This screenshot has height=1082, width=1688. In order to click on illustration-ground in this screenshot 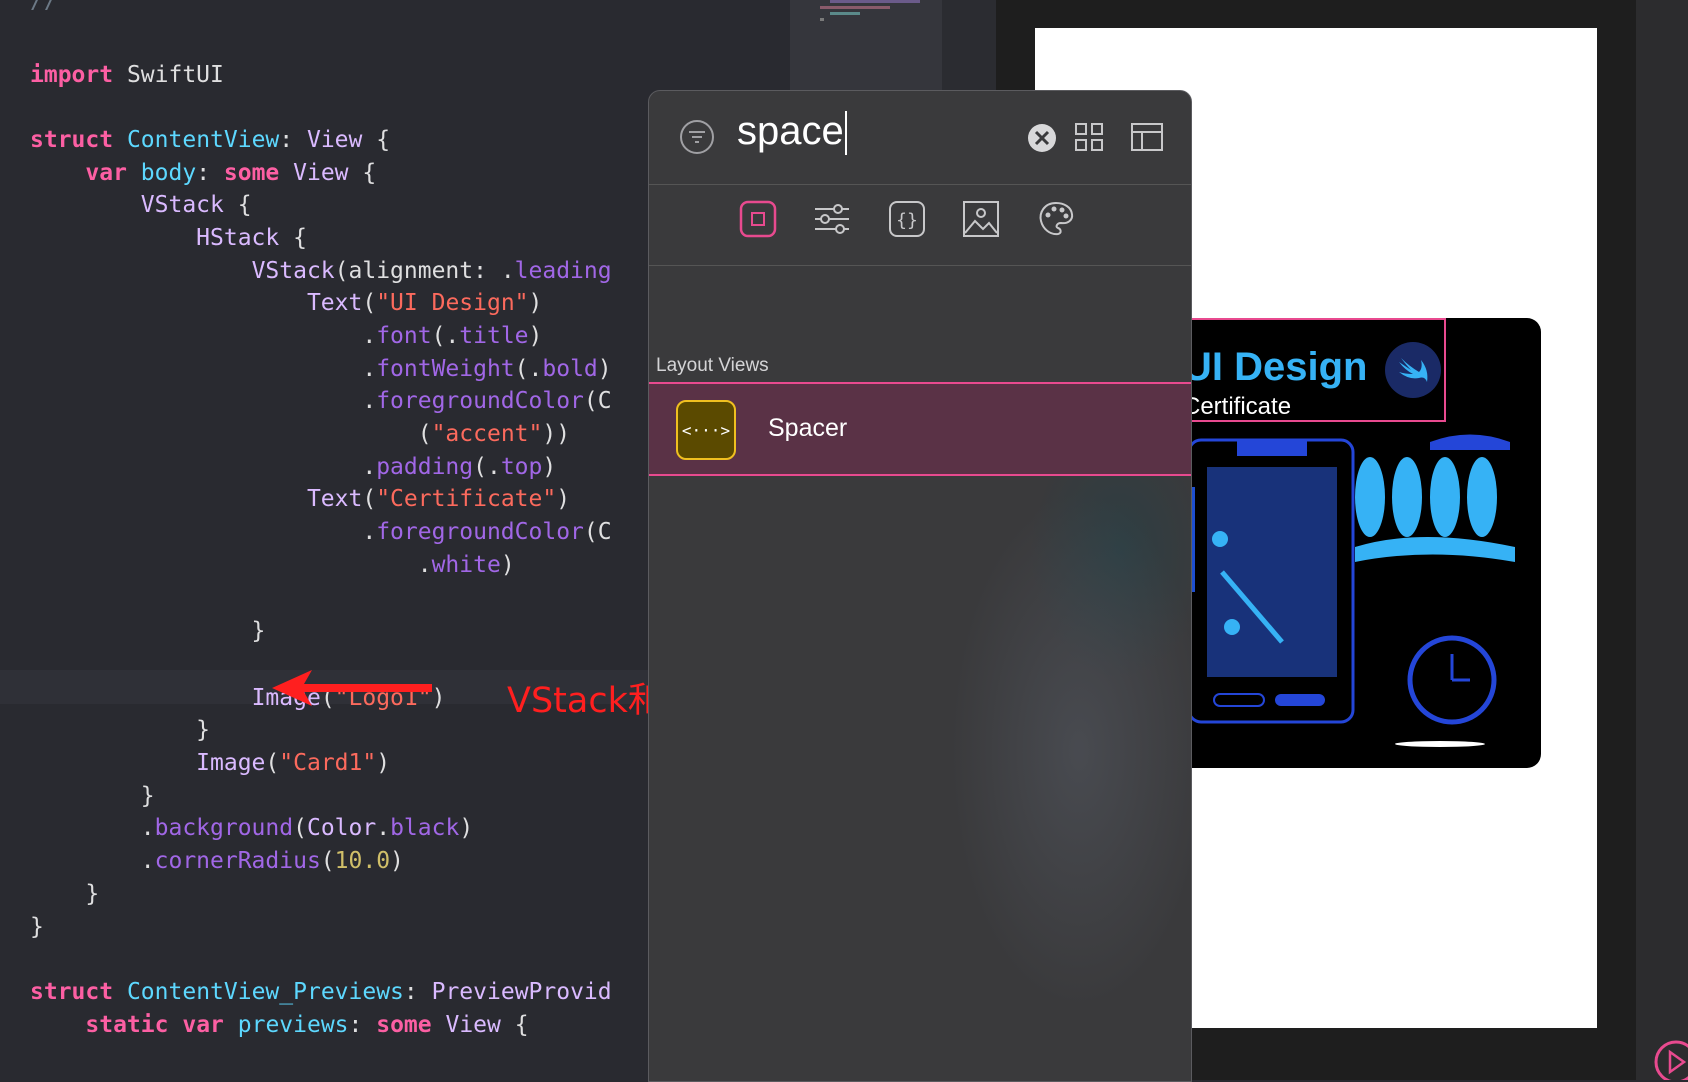, I will do `click(1435, 549)`.